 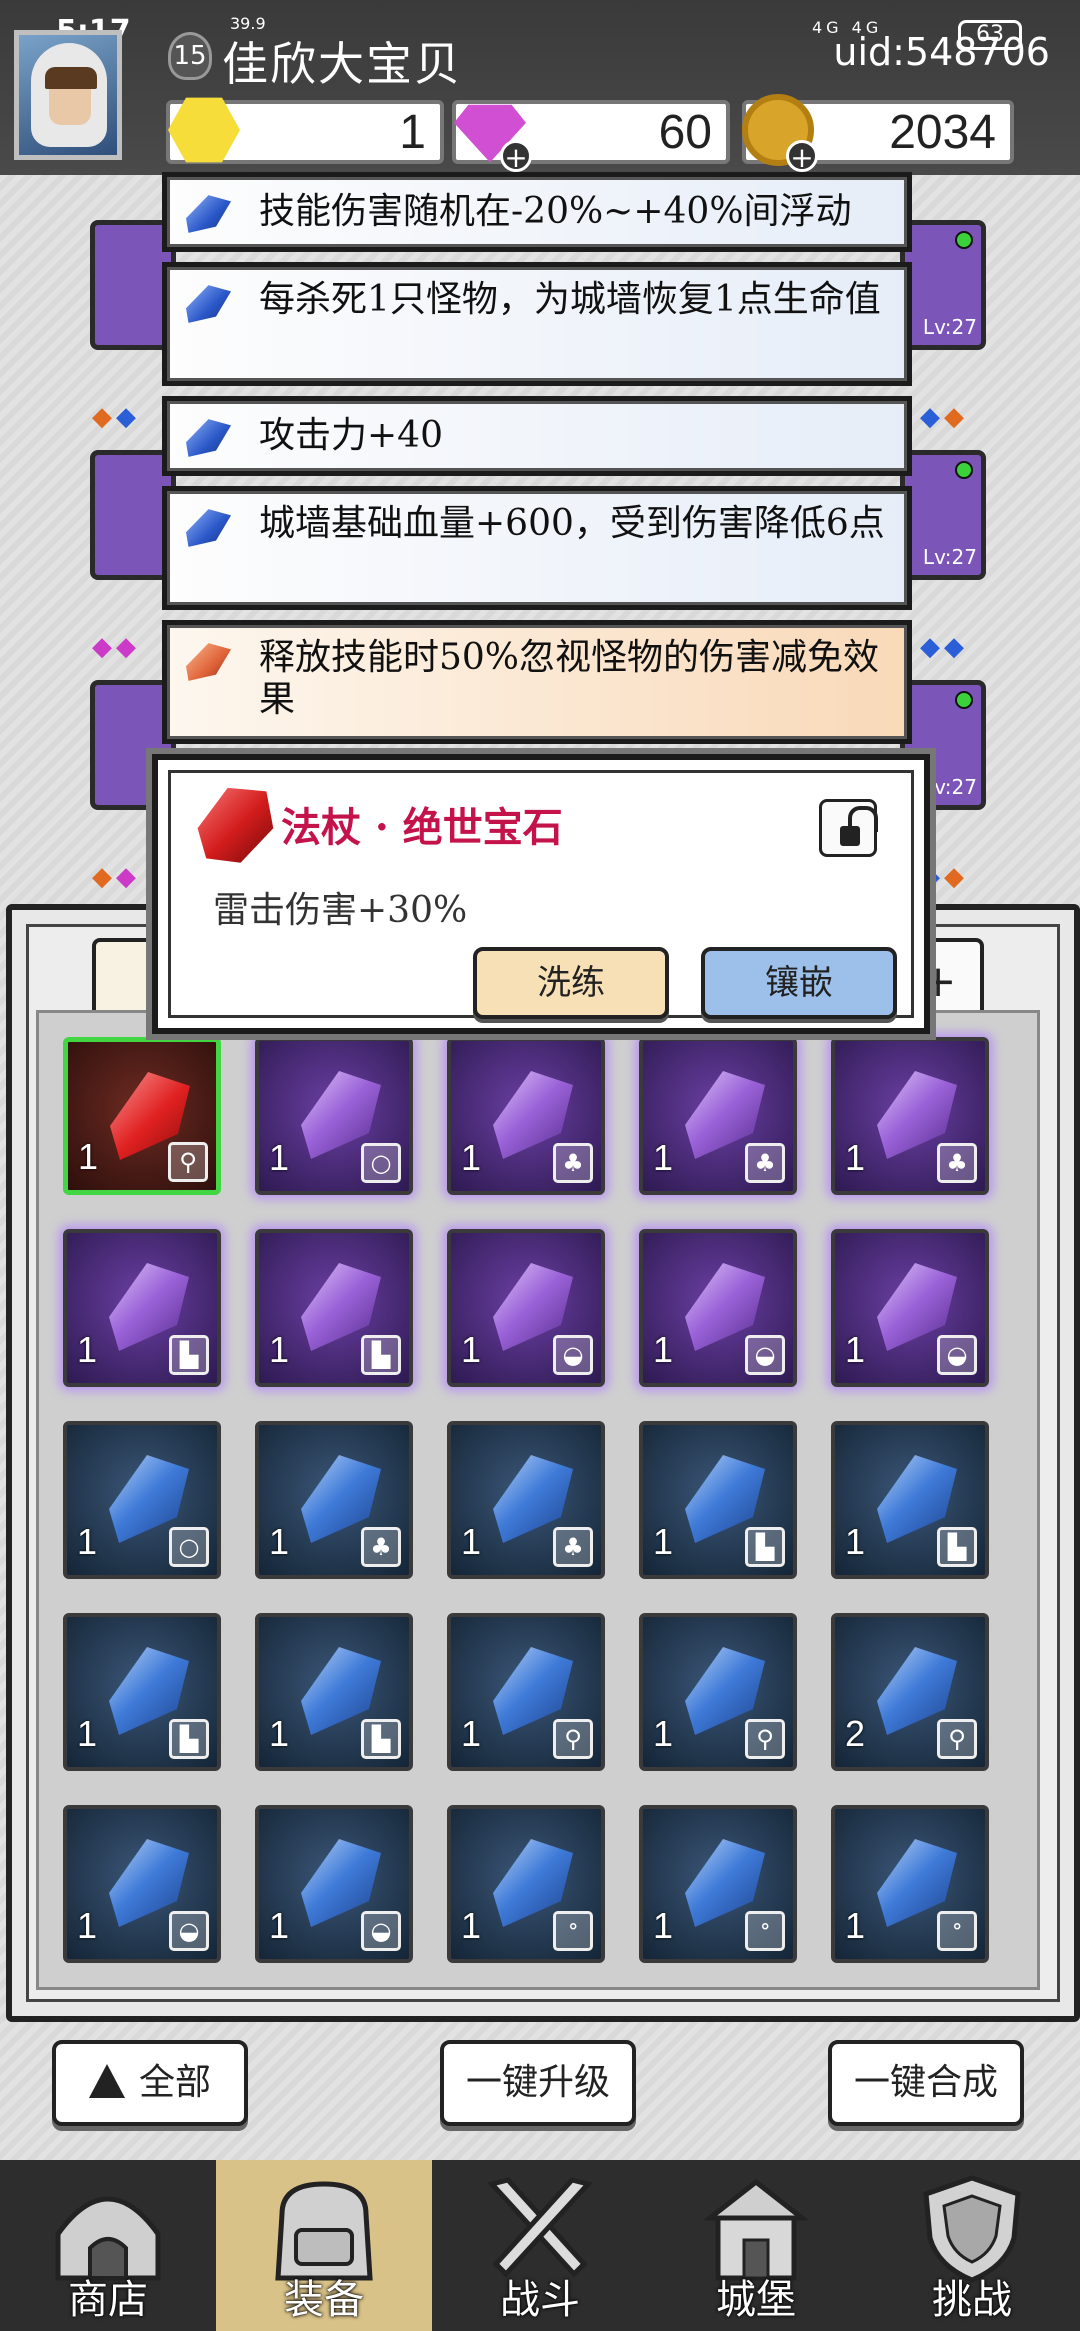 I want to click on filter-all-button: 全部, so click(x=150, y=2083).